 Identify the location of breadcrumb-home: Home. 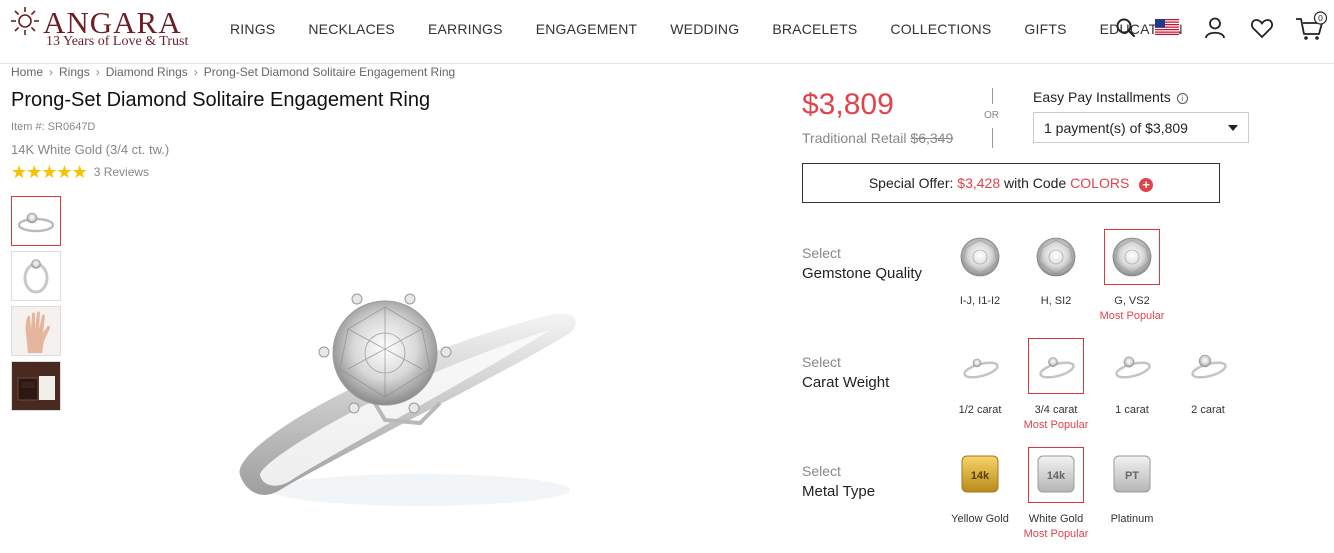
(27, 72).